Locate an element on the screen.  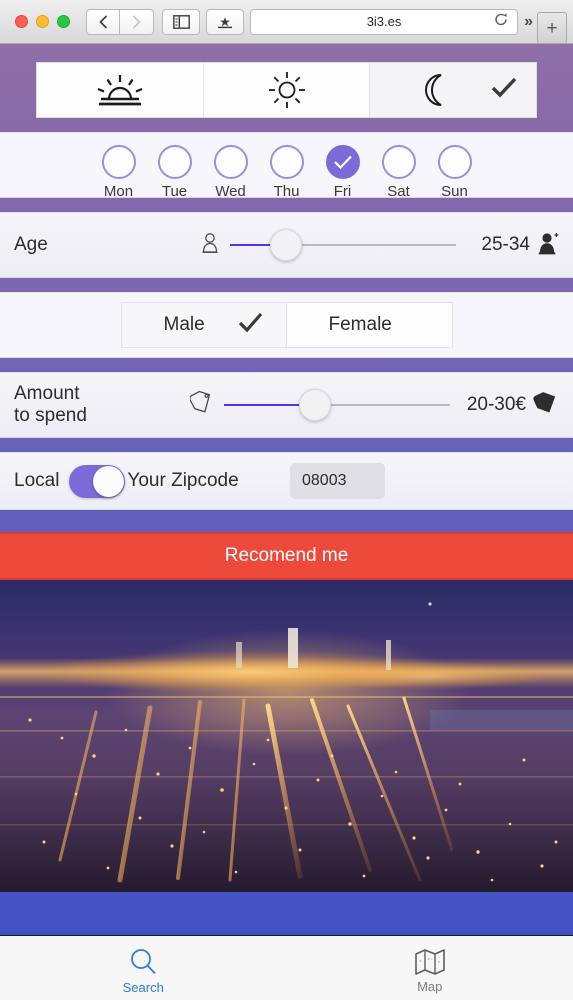
window-traffic-lights is located at coordinates (42, 21).